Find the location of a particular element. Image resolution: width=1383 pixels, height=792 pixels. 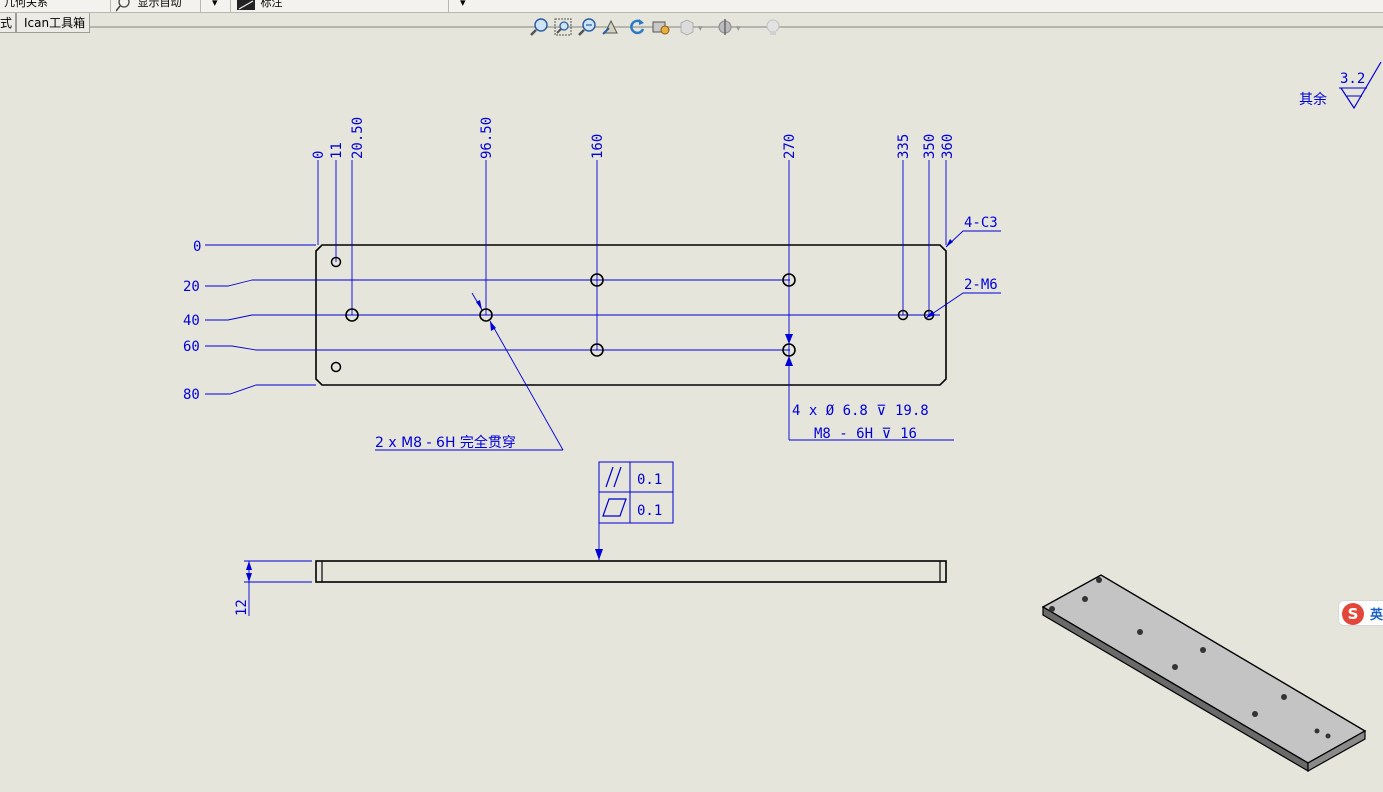

surface-finish-value: 3.2 is located at coordinates (1352, 79).